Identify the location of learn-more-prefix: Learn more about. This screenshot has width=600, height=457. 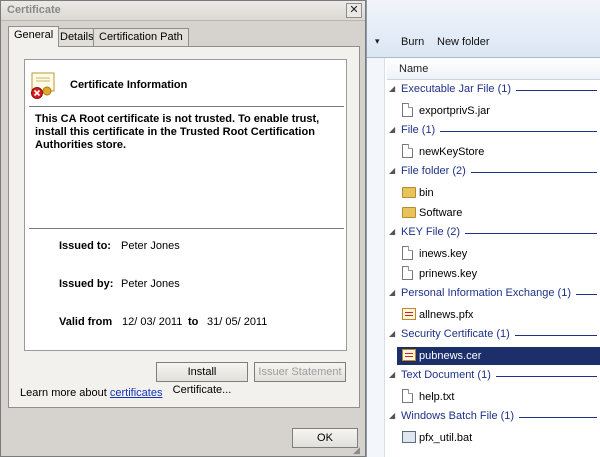
(65, 393).